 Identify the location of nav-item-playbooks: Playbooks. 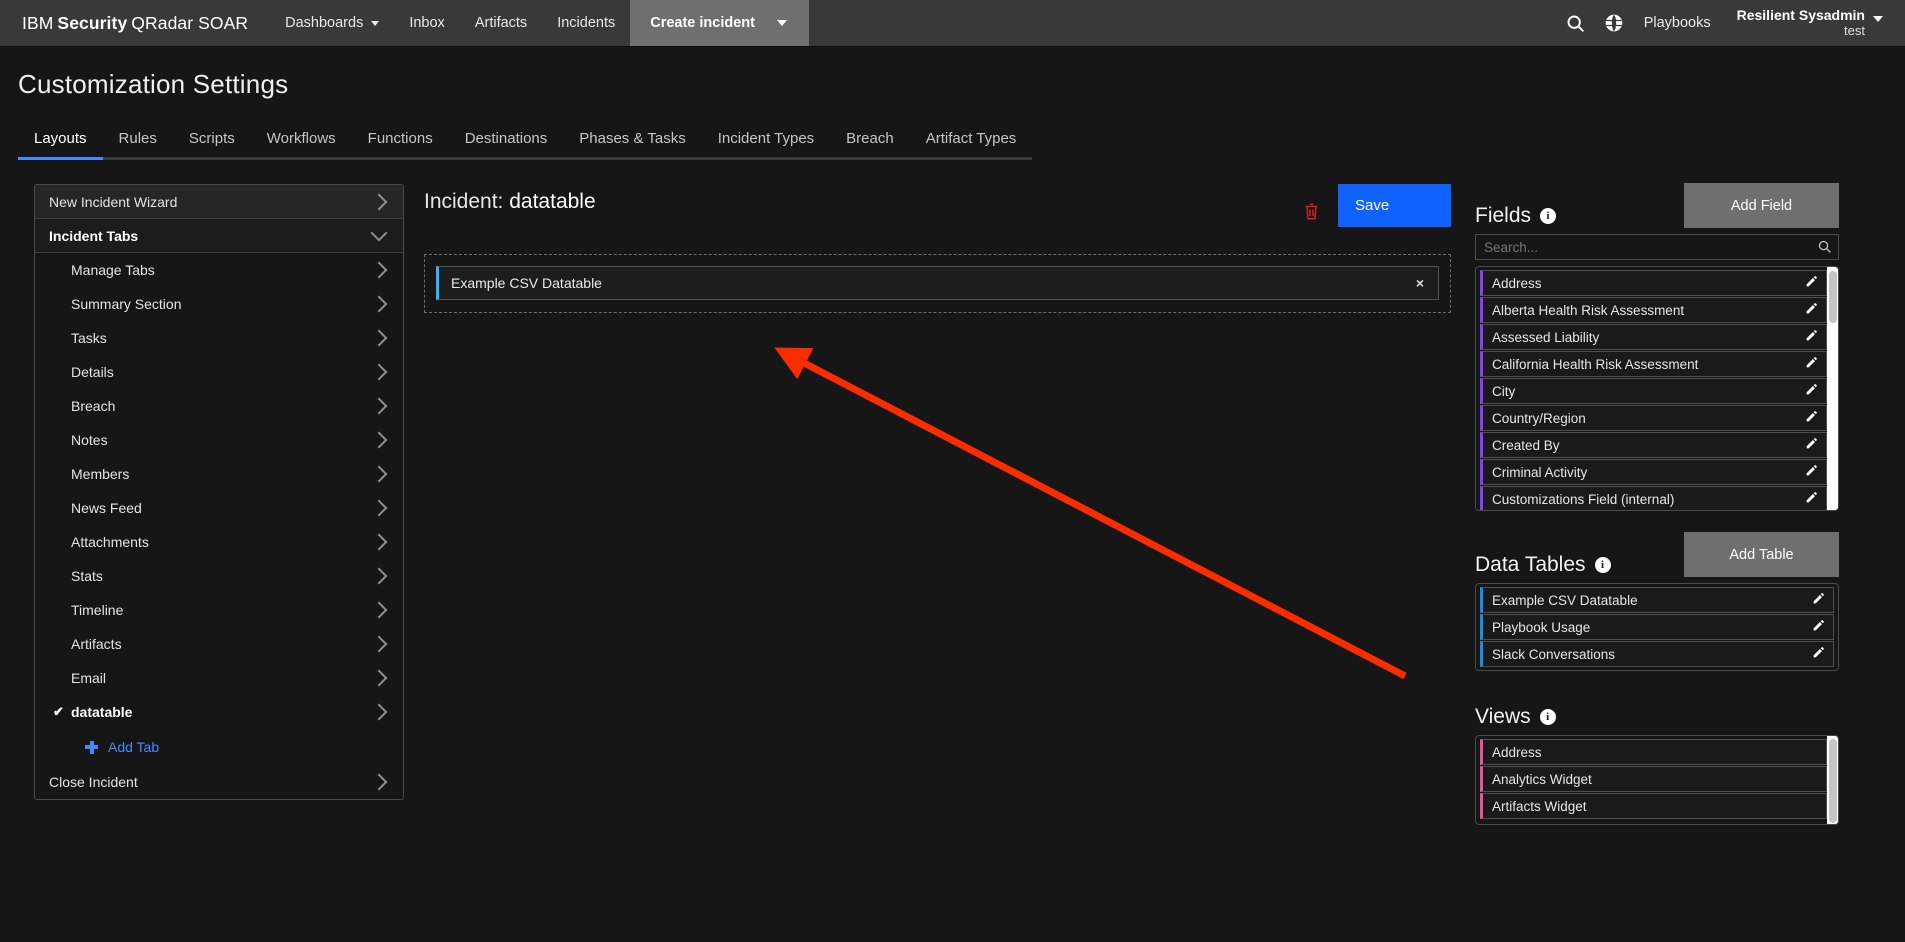
(1677, 23).